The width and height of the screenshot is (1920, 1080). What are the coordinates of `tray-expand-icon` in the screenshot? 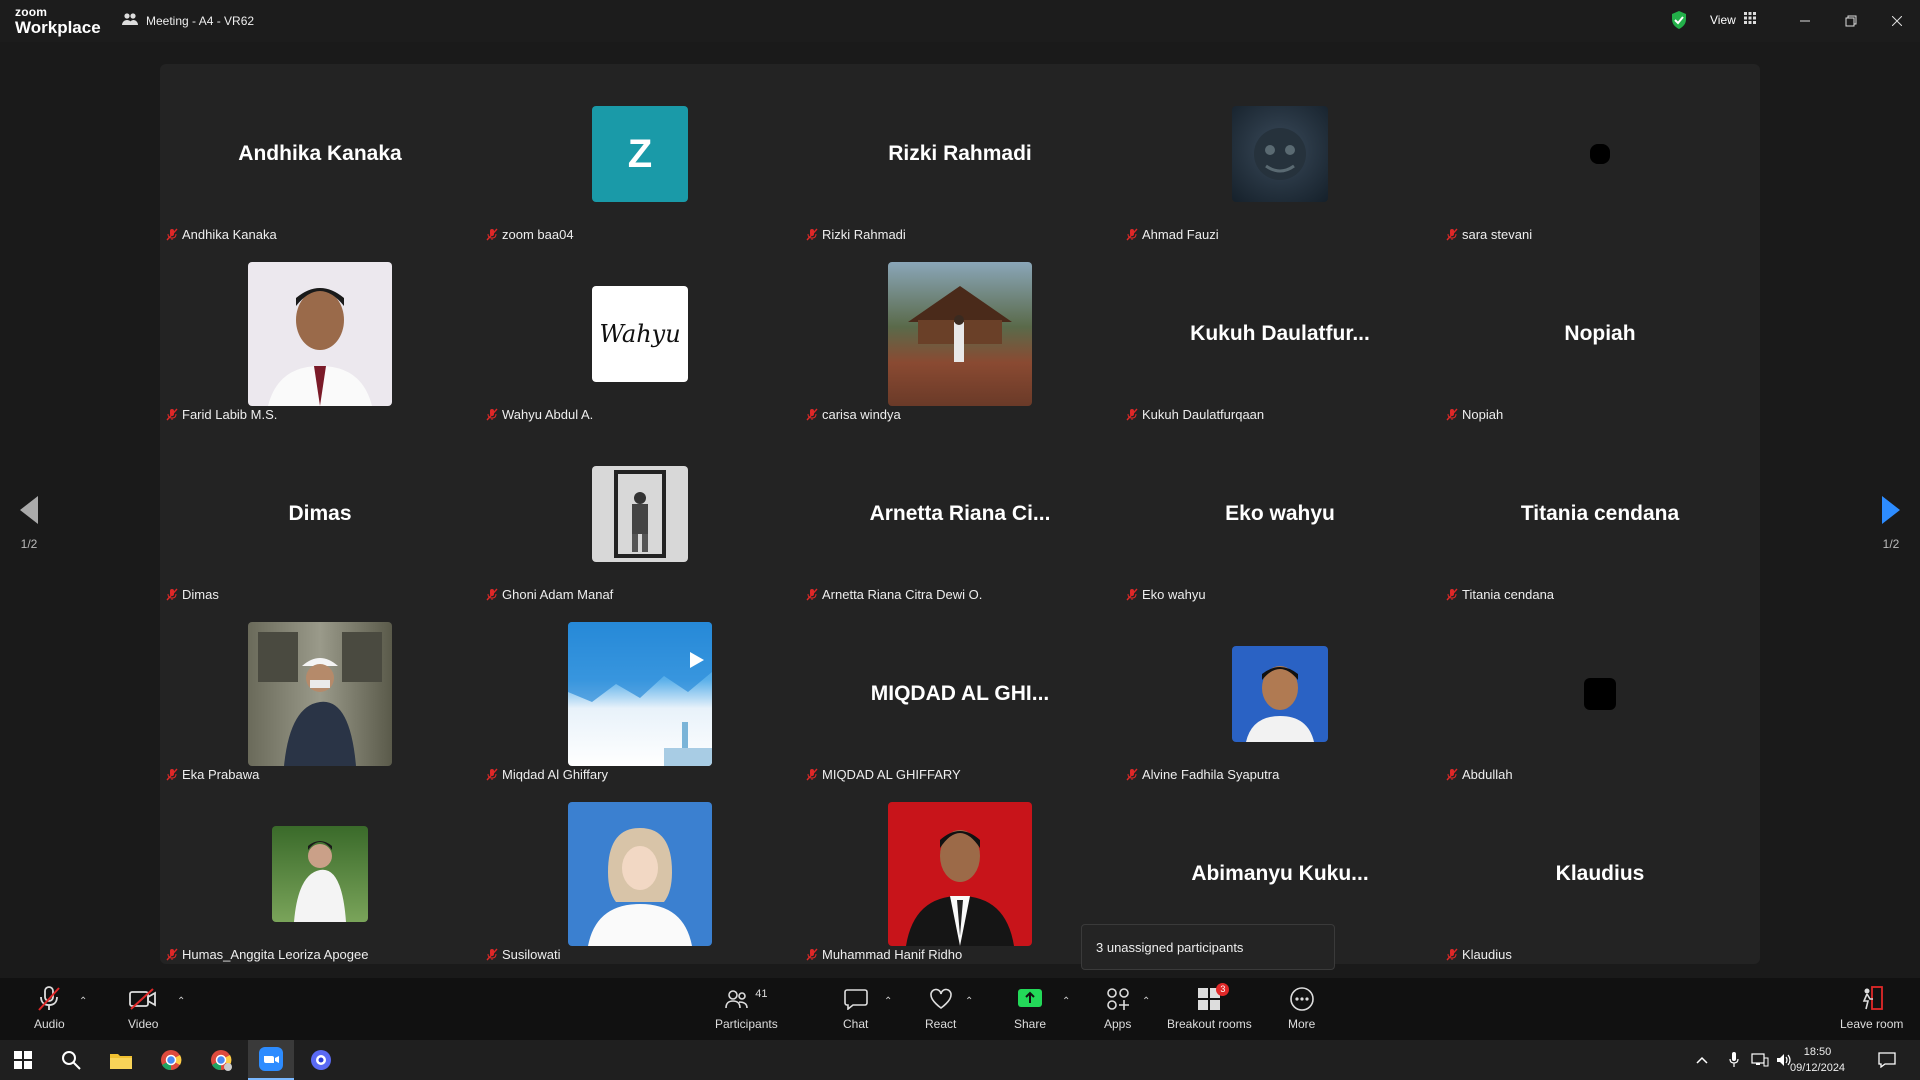 It's located at (1702, 1060).